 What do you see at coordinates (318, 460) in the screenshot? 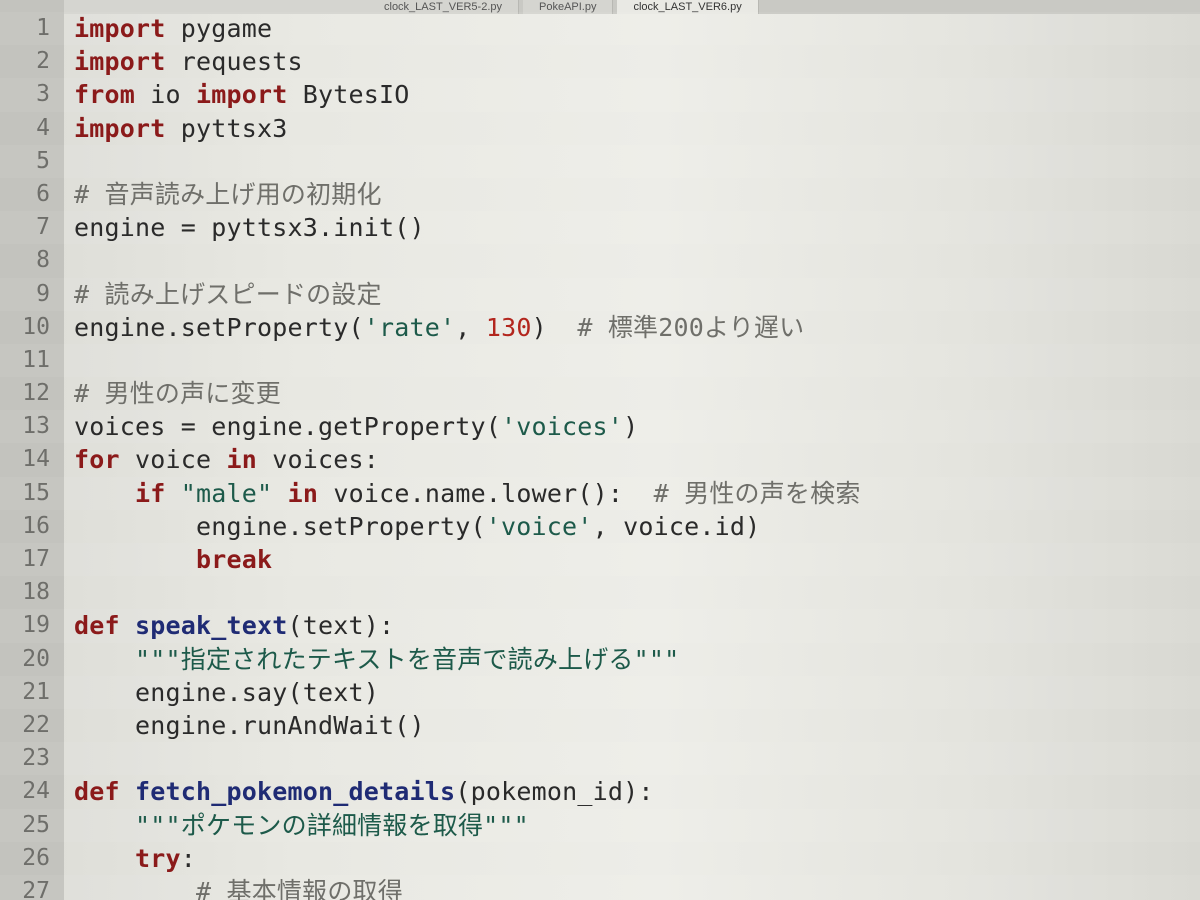
I see `code-token: voices:` at bounding box center [318, 460].